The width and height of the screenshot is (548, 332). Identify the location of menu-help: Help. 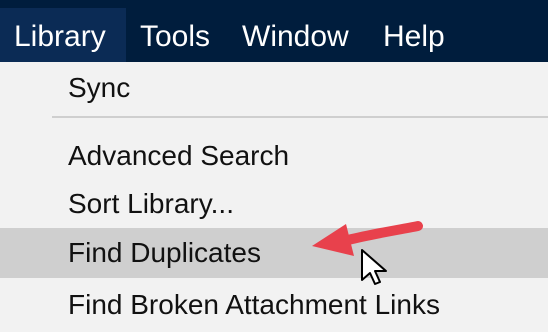
(414, 35).